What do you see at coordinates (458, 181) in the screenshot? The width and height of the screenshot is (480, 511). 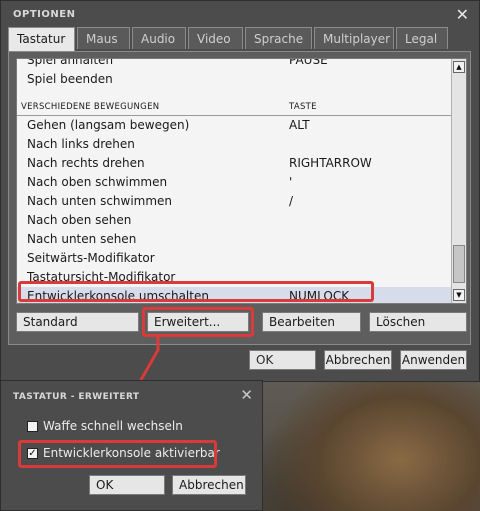 I see `scrollbar: ▲ ▼` at bounding box center [458, 181].